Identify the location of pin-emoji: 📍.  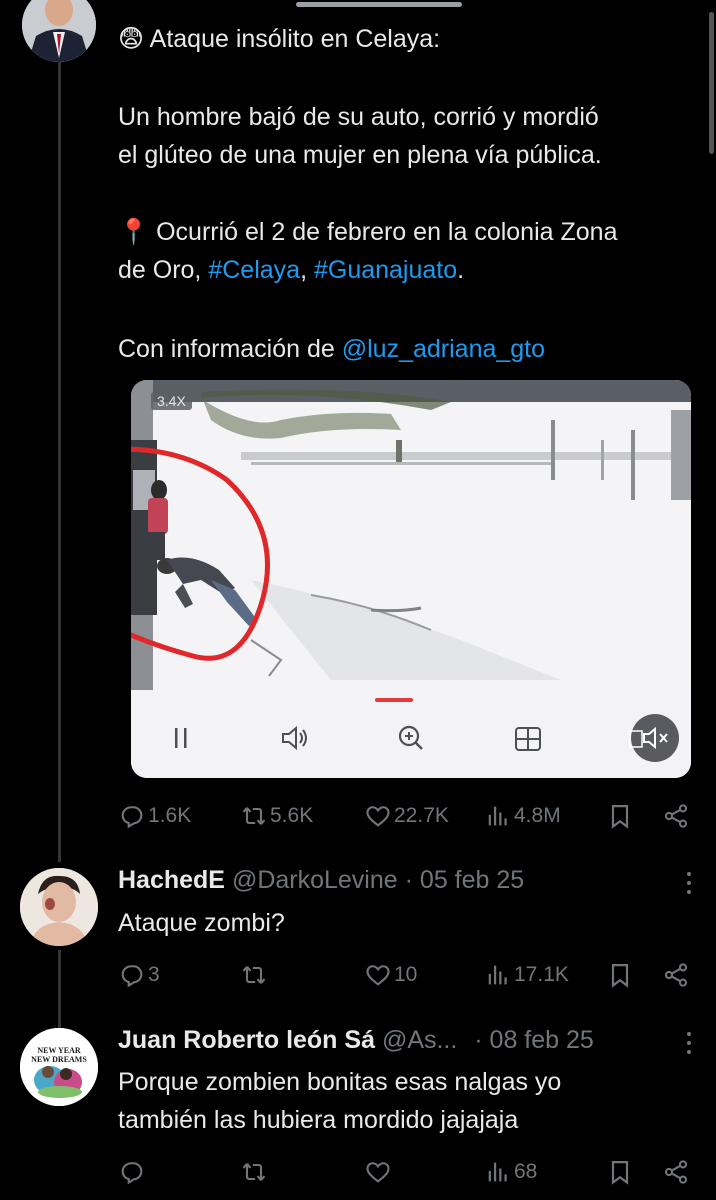
(134, 232).